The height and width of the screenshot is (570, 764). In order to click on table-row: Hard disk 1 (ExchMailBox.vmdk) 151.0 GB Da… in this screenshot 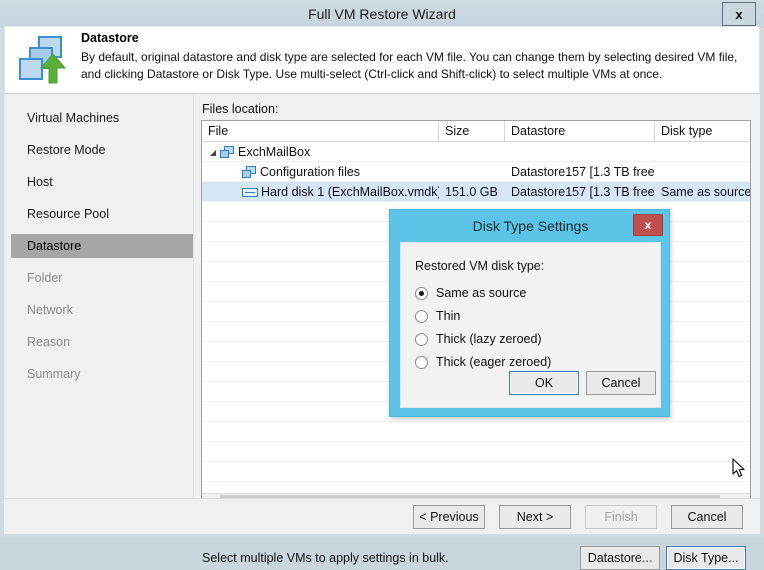, I will do `click(476, 192)`.